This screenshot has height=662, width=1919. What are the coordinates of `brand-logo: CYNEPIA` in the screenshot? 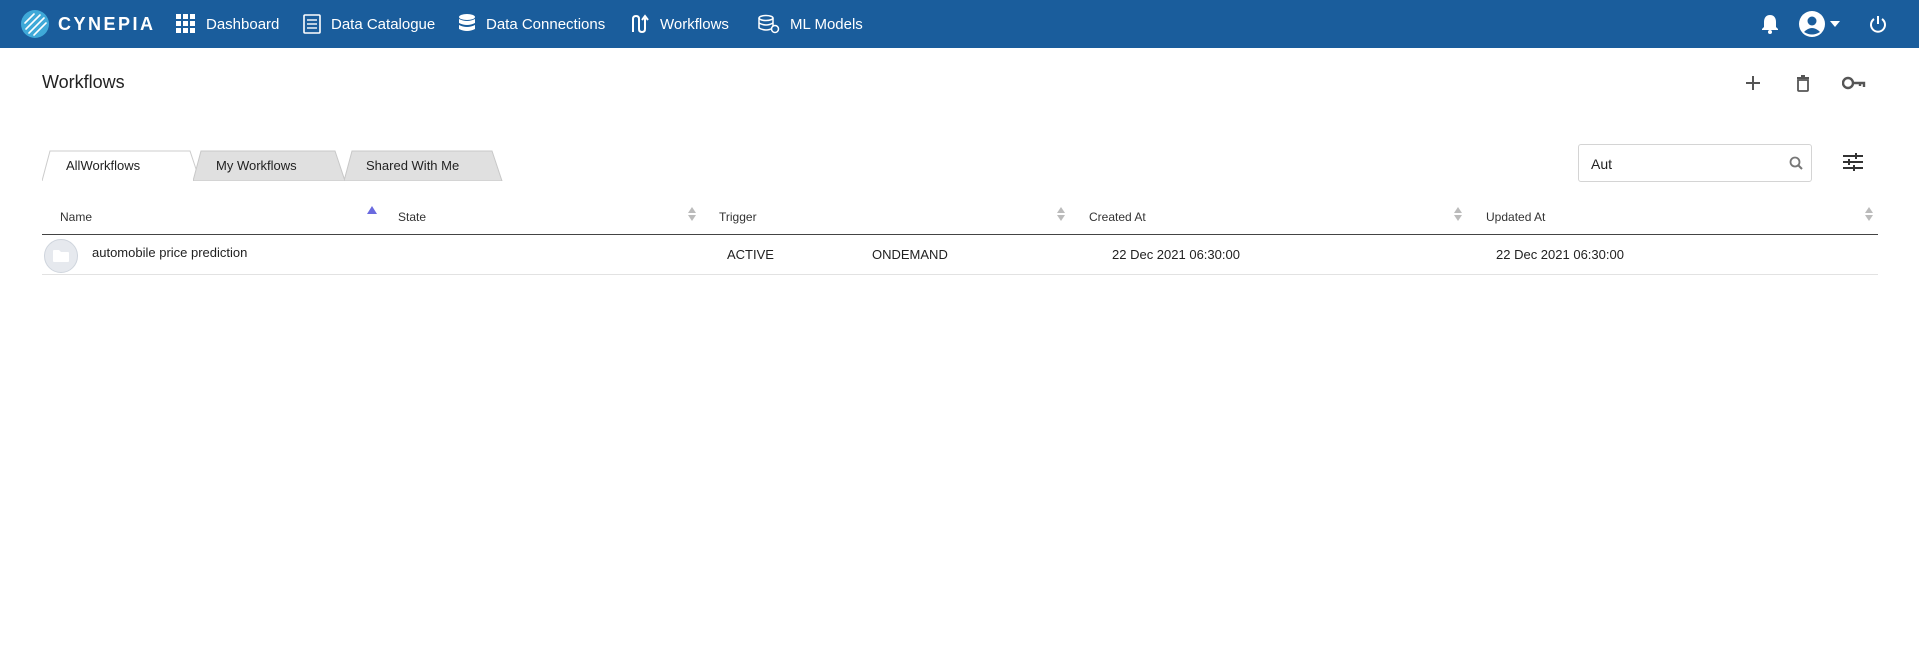 It's located at (88, 24).